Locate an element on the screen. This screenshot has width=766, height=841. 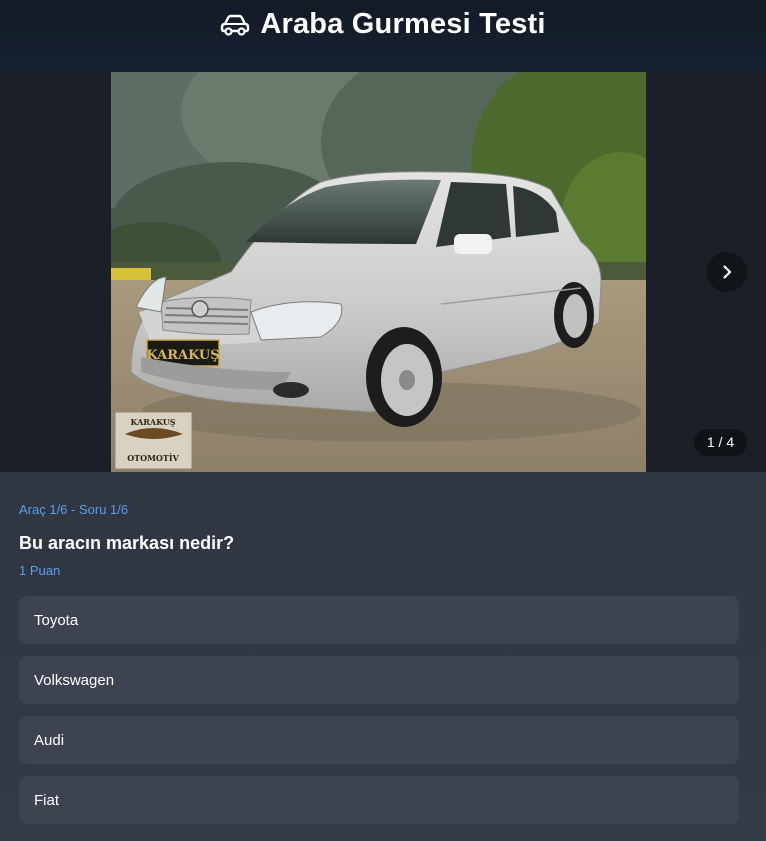
page-title: Araba Gurmesi Testi is located at coordinates (403, 24).